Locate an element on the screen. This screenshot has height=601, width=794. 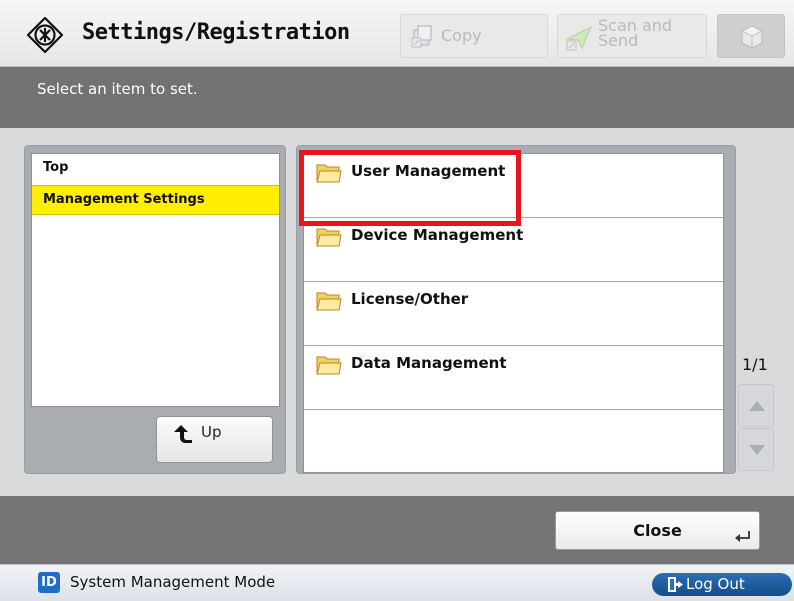
up-arrow-icon is located at coordinates (183, 434).